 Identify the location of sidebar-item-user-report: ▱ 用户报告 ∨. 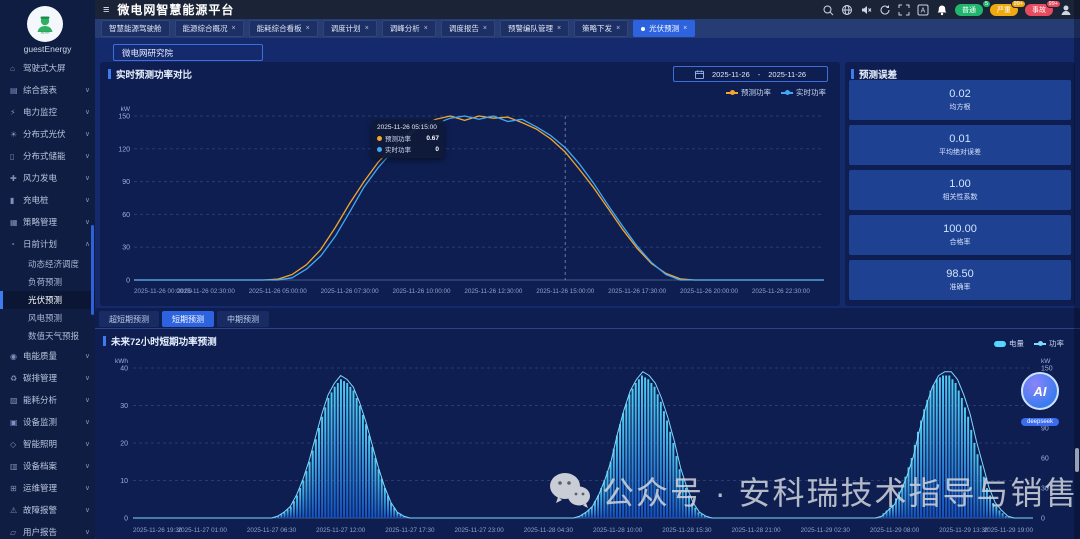
(47, 530).